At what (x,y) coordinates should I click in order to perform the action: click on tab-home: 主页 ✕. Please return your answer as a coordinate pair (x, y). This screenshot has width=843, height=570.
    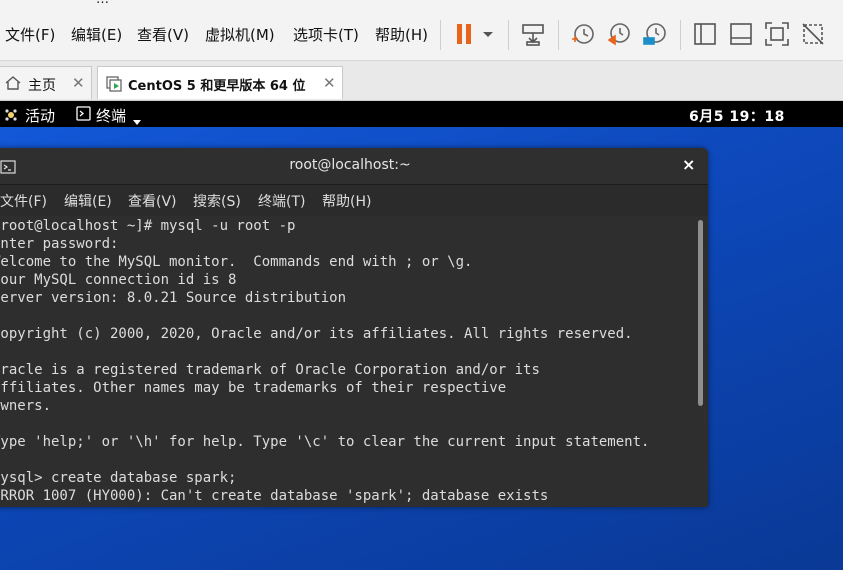
    Looking at the image, I should click on (46, 82).